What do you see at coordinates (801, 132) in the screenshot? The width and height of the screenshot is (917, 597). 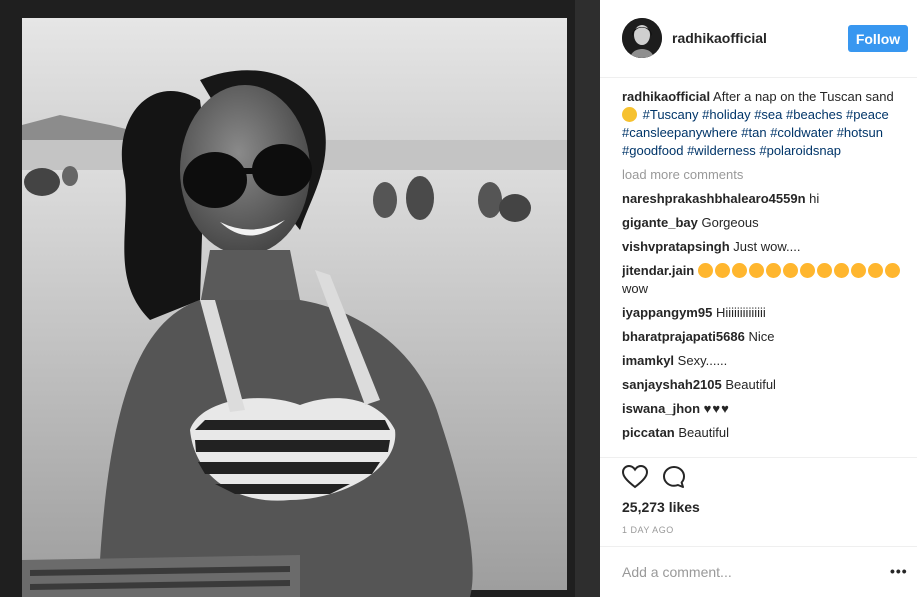 I see `hashtag: #coldwater` at bounding box center [801, 132].